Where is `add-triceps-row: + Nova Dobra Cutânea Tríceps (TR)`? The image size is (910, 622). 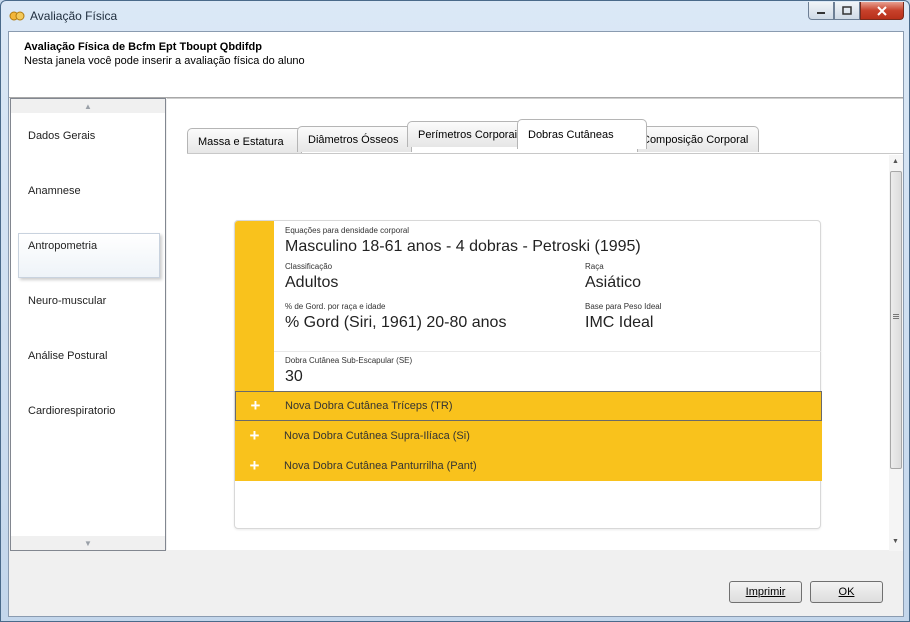
add-triceps-row: + Nova Dobra Cutânea Tríceps (TR) is located at coordinates (528, 406).